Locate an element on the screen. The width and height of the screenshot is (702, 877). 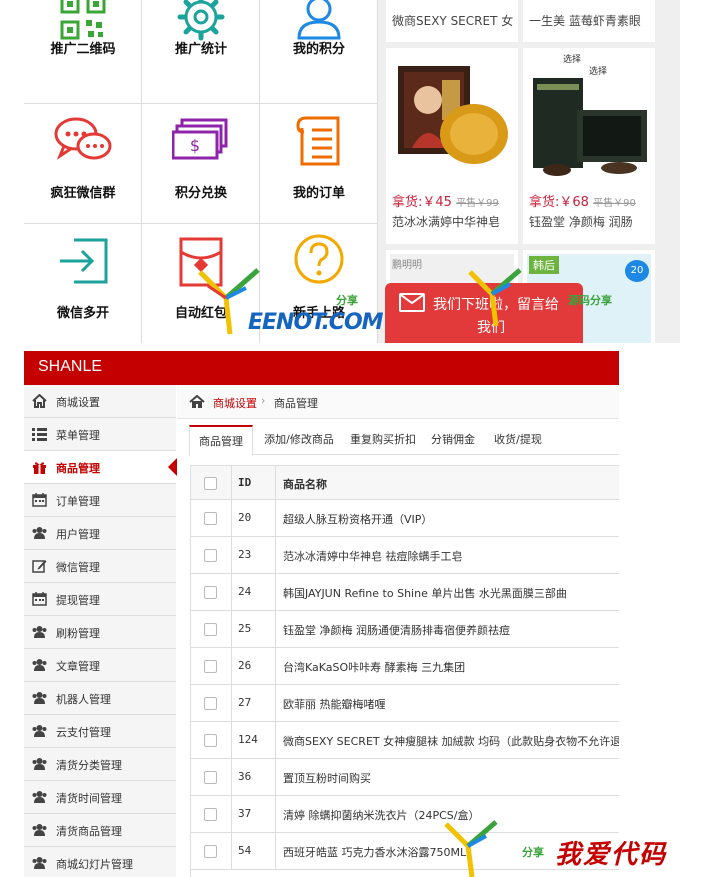
row-name: 微商SEXY SECRET 女神瘦腿袜 加絨款 均码（此款贴身衣物不允许退） is located at coordinates (451, 741).